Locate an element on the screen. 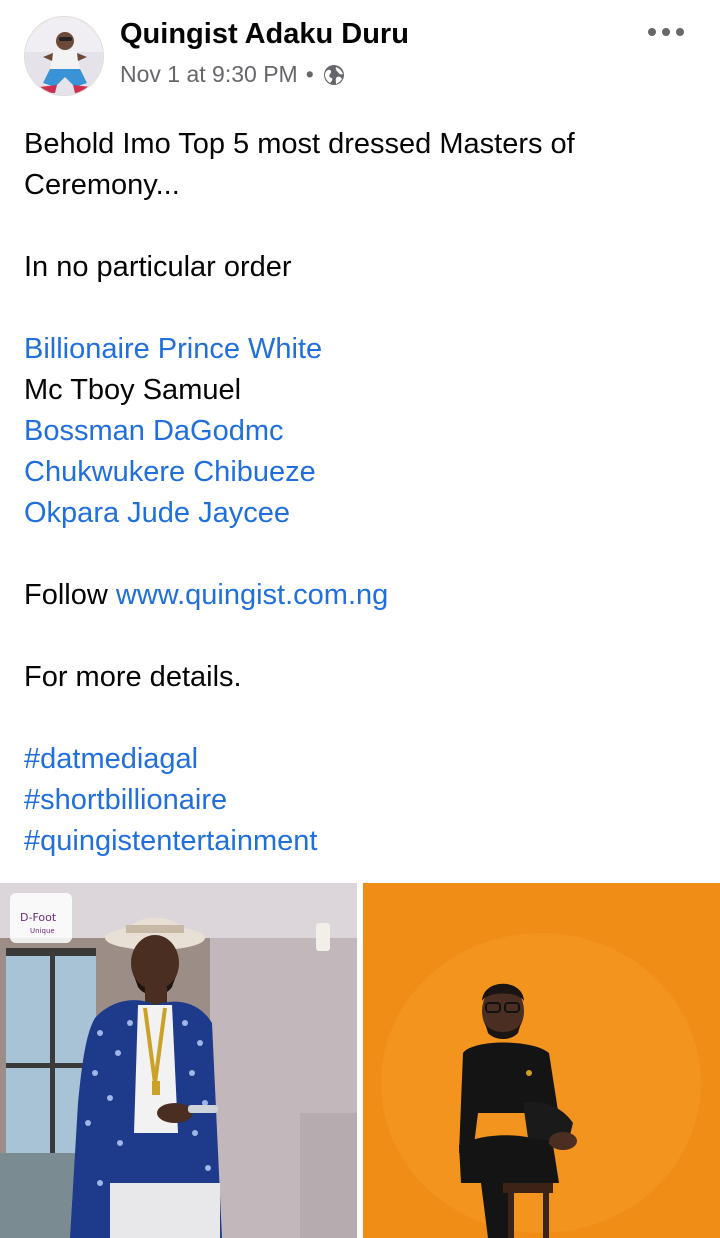 The image size is (720, 1238). order-note: In no particular order is located at coordinates (158, 267).